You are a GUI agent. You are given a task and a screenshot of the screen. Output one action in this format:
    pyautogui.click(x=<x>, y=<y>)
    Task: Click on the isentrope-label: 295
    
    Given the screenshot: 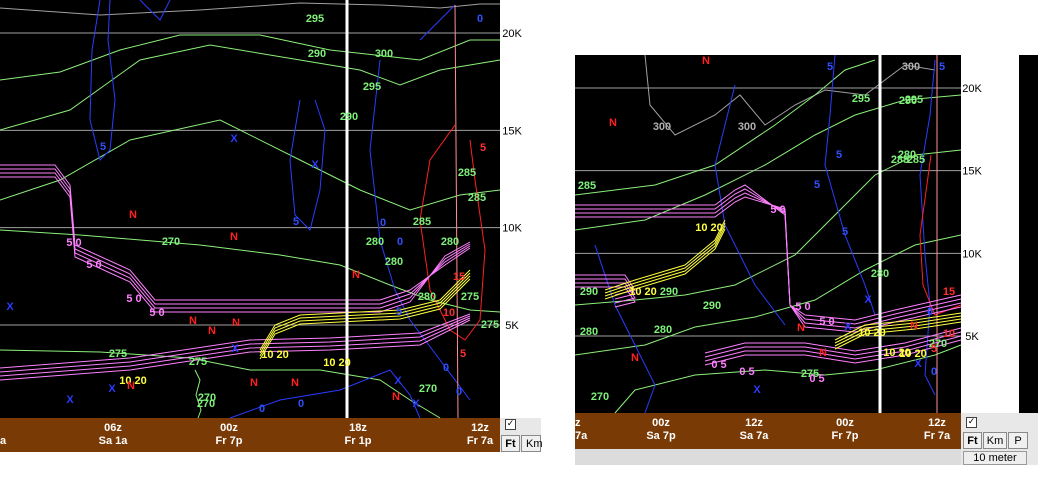 What is the action you would take?
    pyautogui.click(x=372, y=87)
    